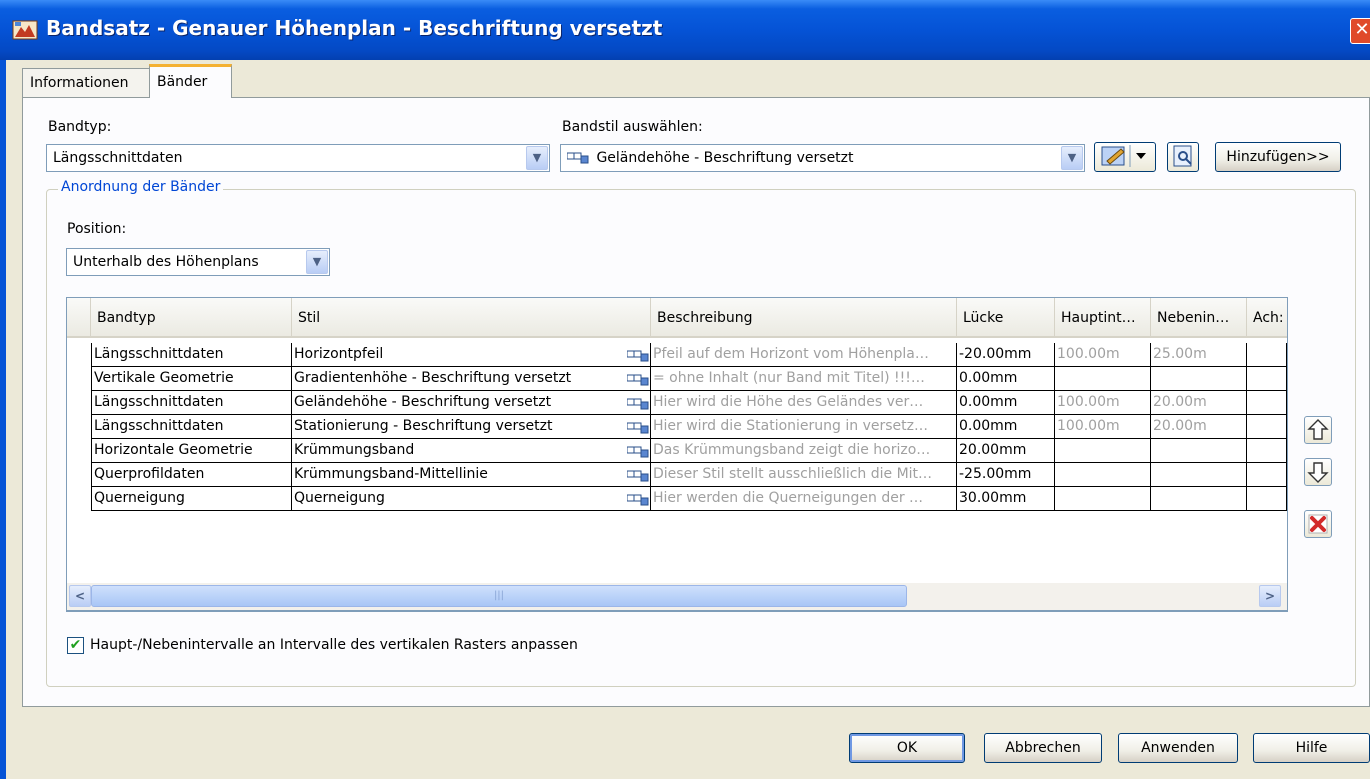 The width and height of the screenshot is (1370, 779). What do you see at coordinates (191, 451) in the screenshot?
I see `cell-bandtyp: Horizontale Geometrie` at bounding box center [191, 451].